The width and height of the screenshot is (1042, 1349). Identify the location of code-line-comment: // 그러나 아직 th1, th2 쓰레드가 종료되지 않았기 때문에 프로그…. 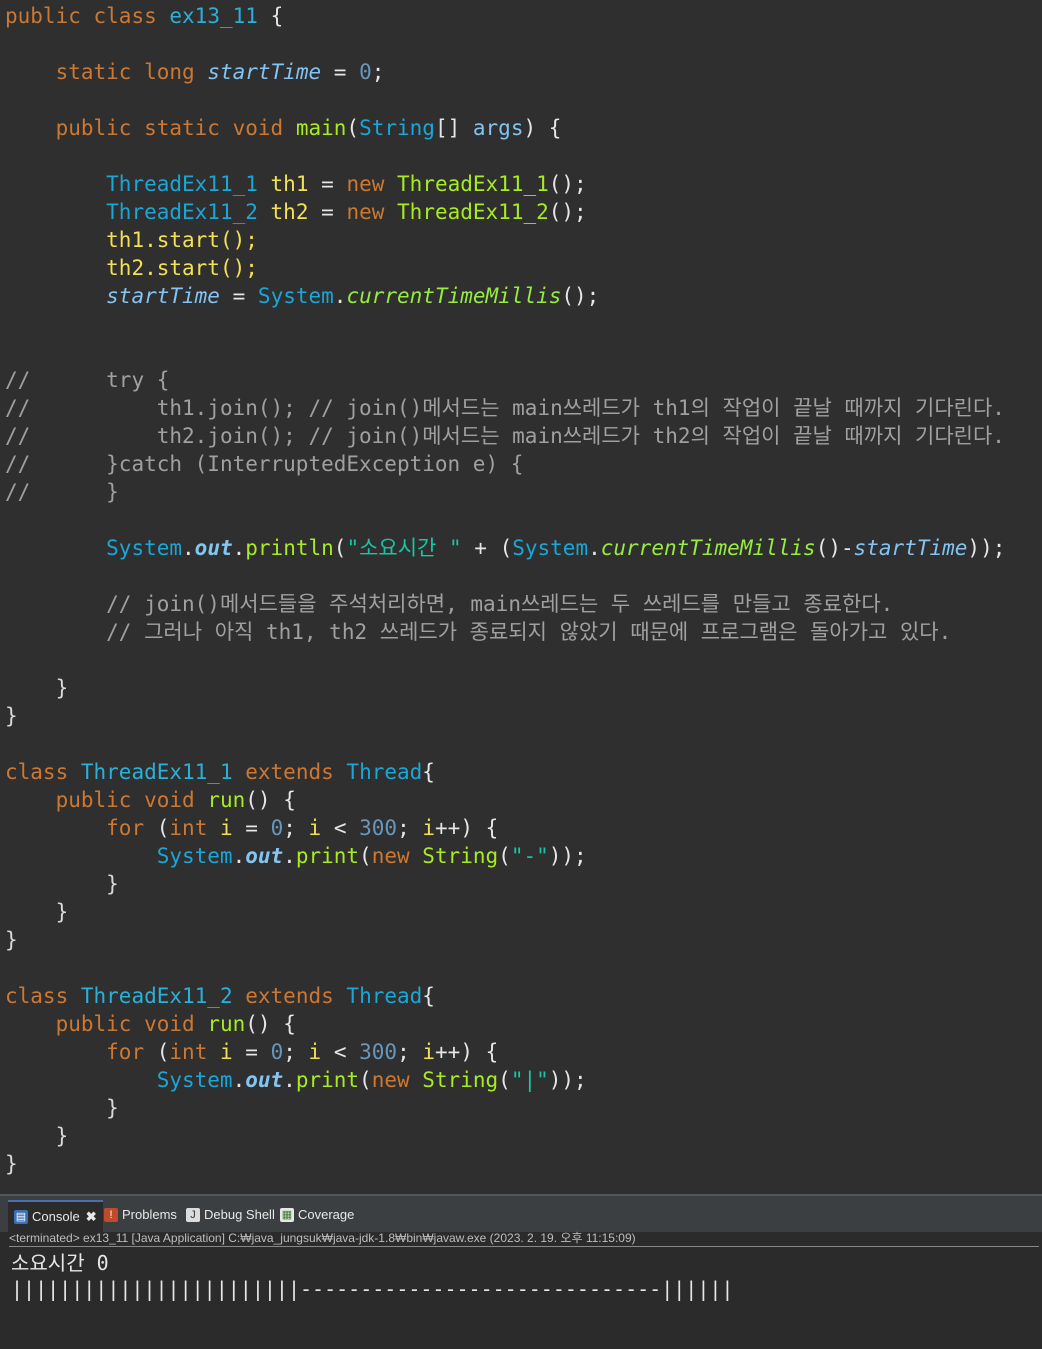
(529, 632).